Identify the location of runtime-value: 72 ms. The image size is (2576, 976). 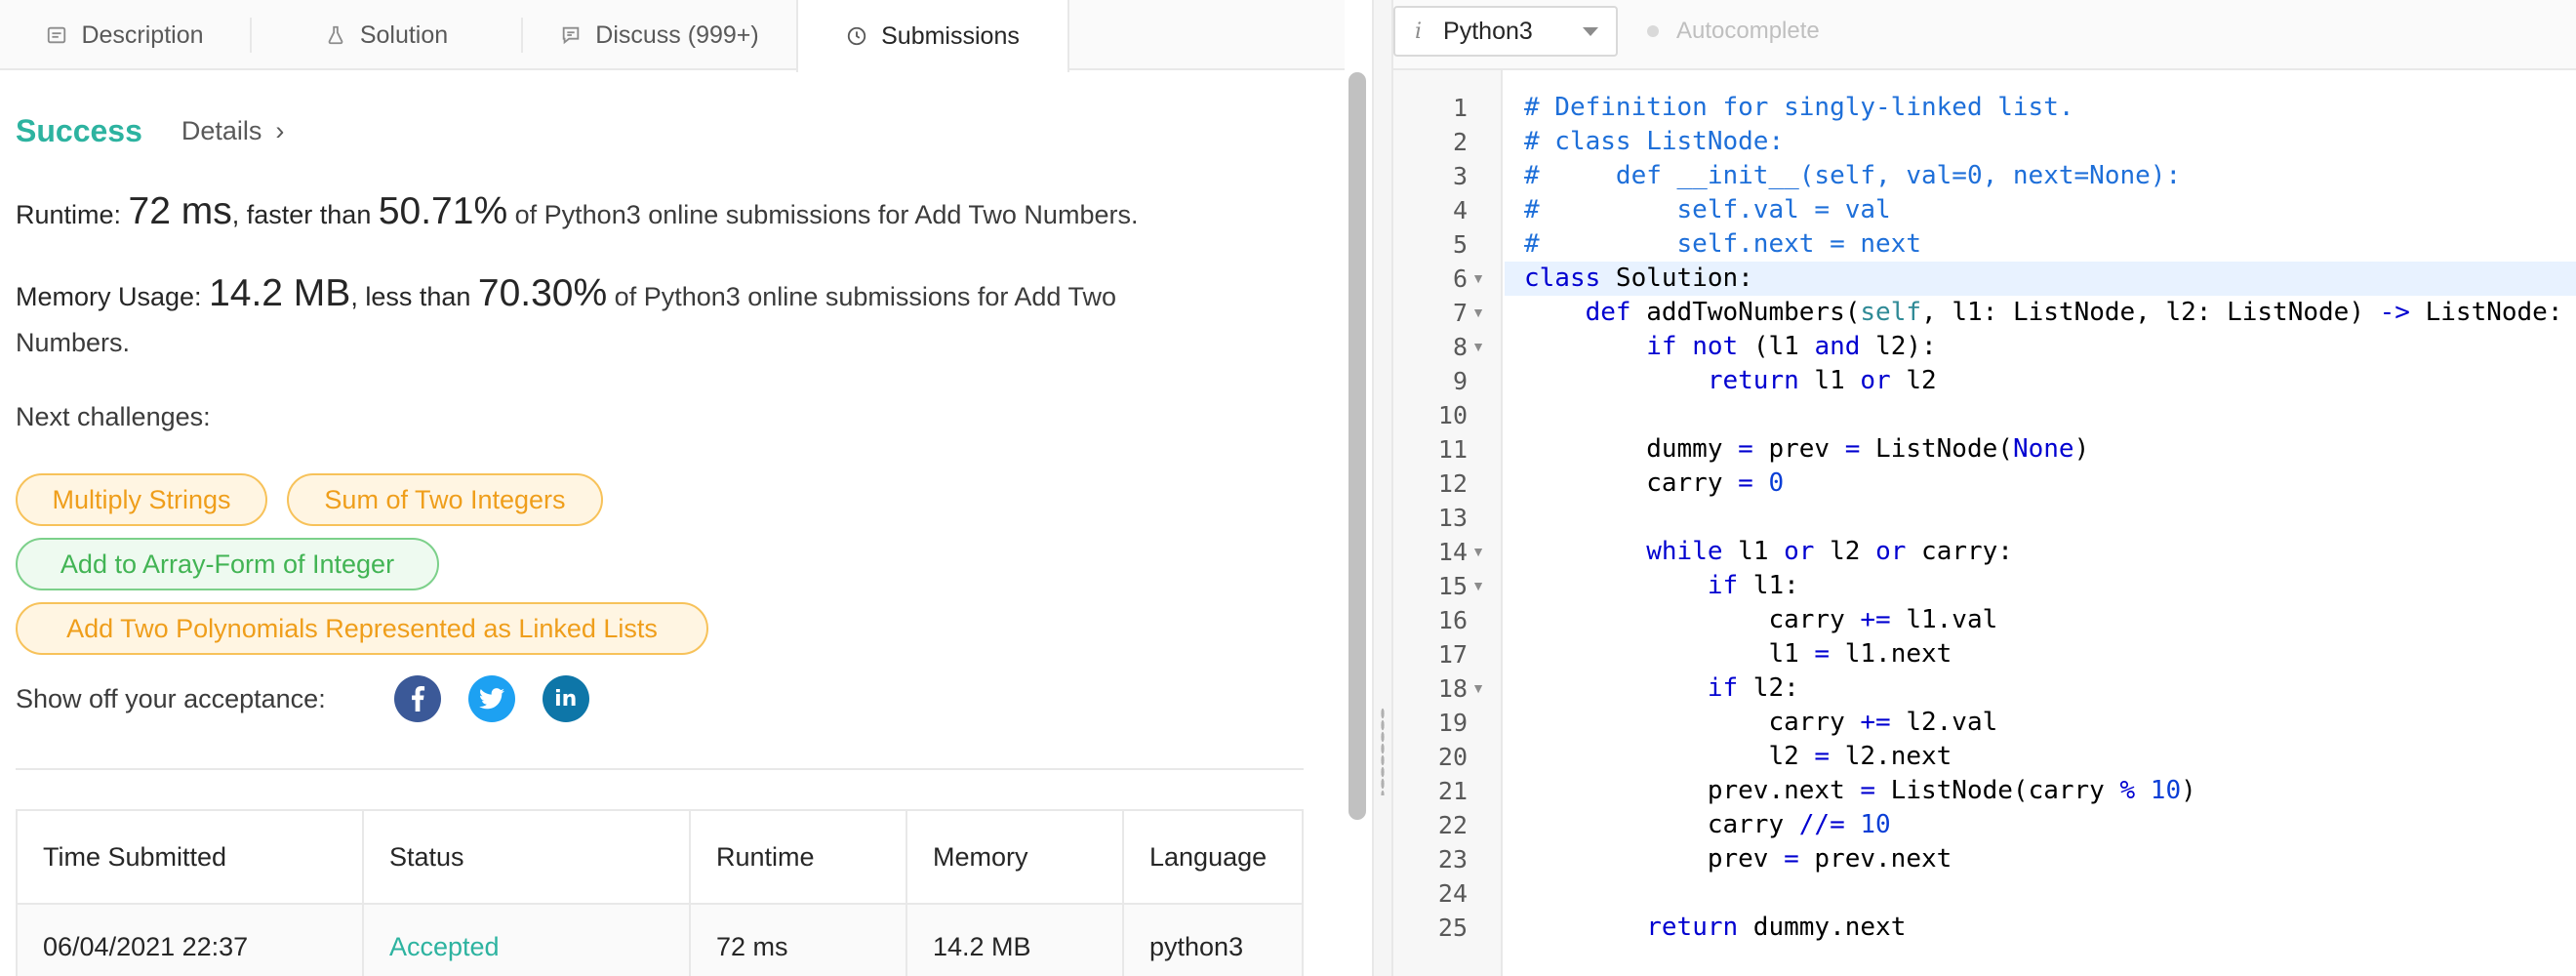
(180, 211).